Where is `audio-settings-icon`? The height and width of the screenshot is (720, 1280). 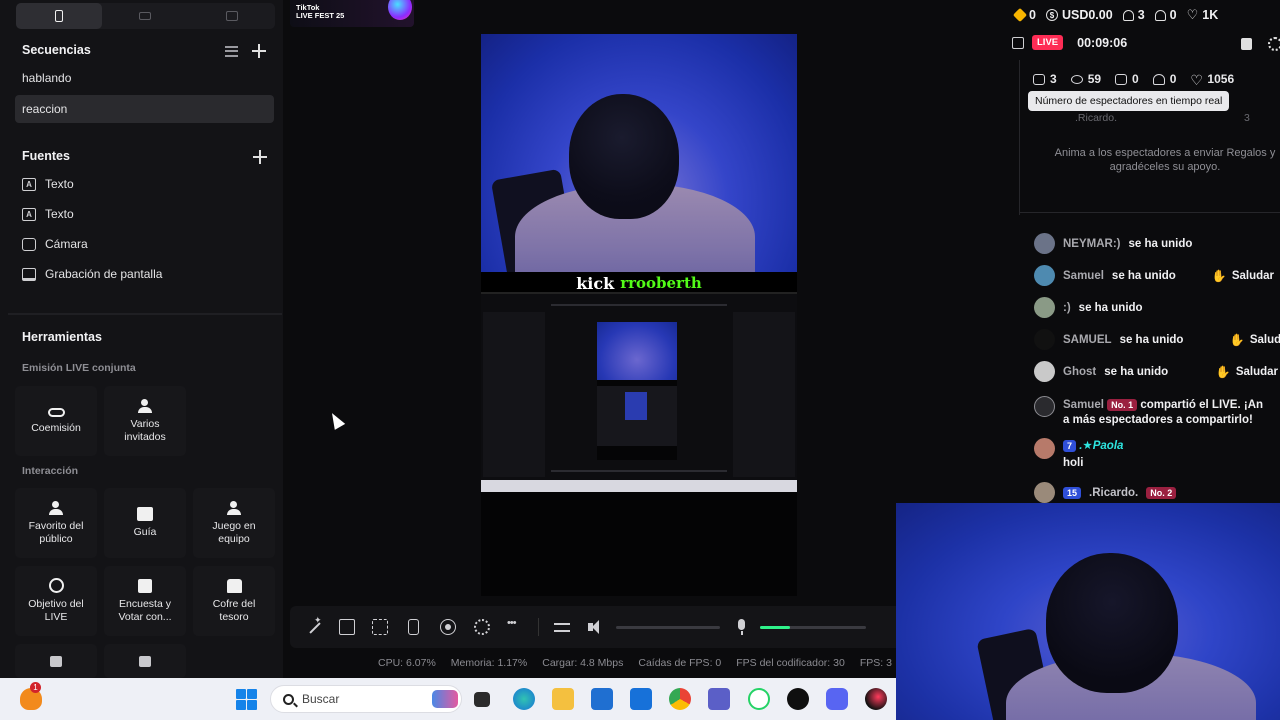
audio-settings-icon is located at coordinates (562, 627).